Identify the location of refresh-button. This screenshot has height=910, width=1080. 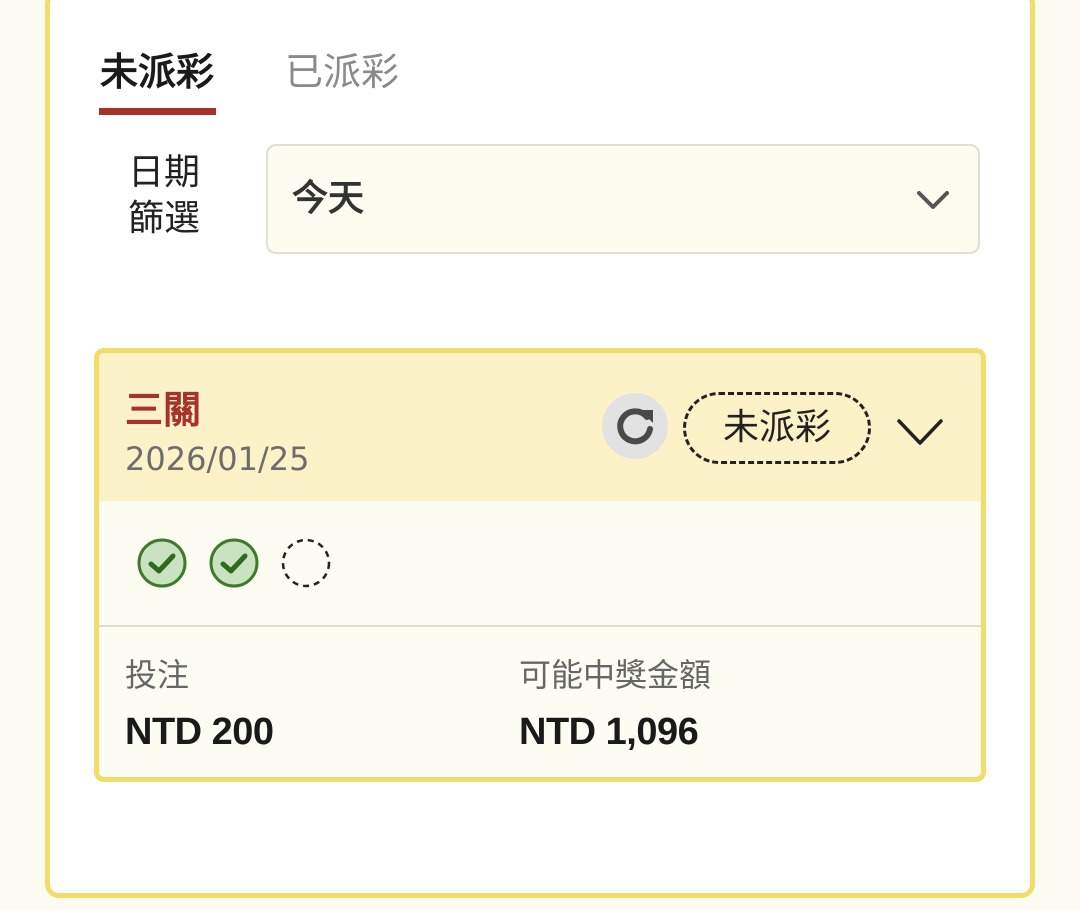
(635, 426).